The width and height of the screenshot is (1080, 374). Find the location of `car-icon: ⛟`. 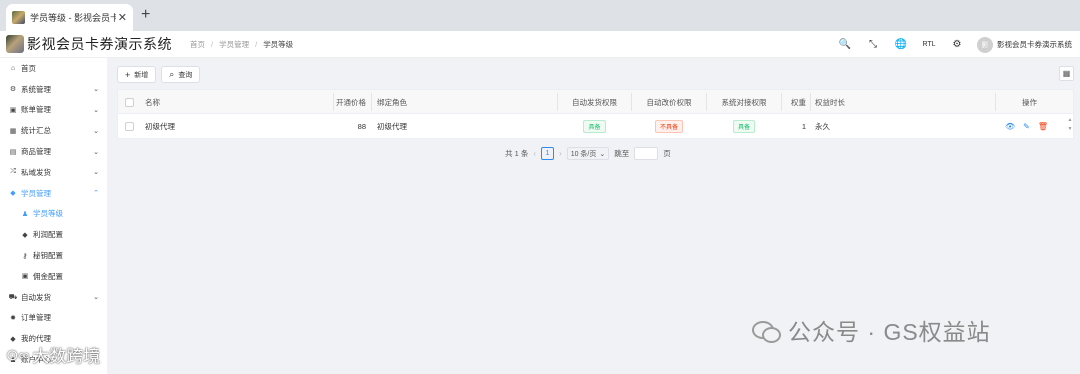

car-icon: ⛟ is located at coordinates (13, 297).